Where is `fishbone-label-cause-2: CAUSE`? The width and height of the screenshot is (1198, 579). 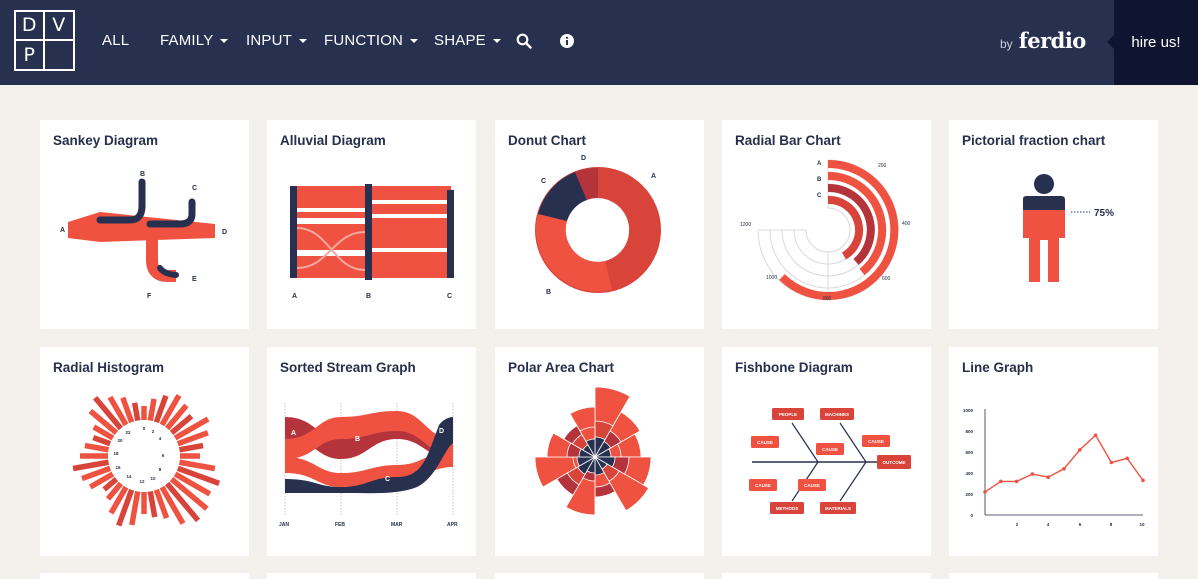
fishbone-label-cause-2: CAUSE is located at coordinates (830, 449).